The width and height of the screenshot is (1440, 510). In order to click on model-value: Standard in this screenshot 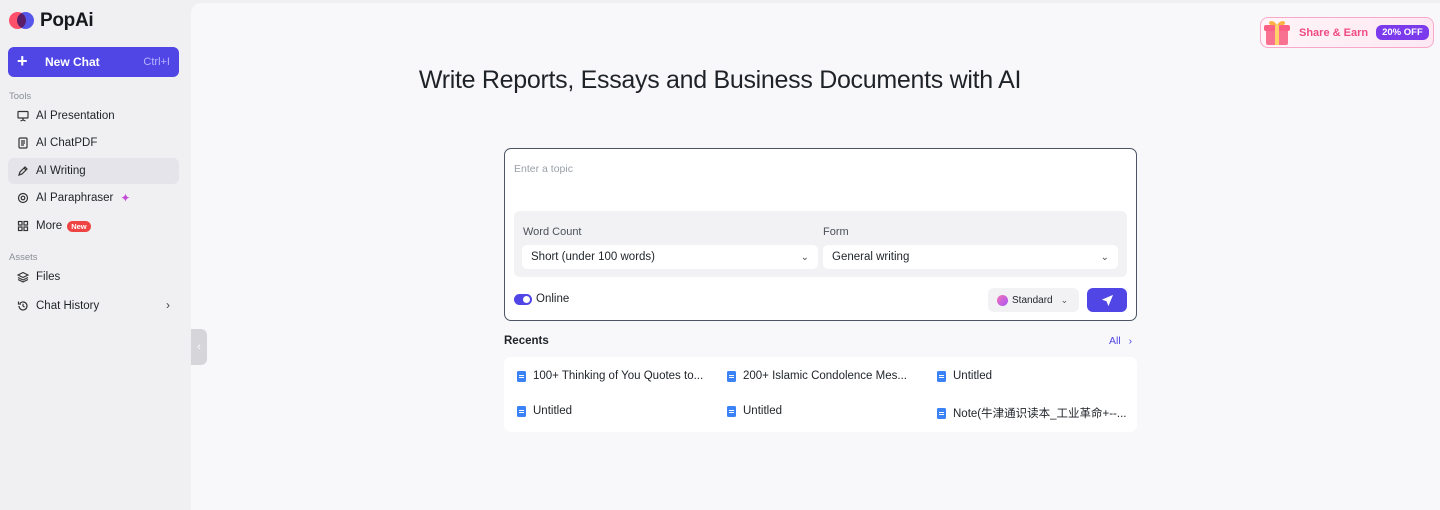, I will do `click(1032, 300)`.